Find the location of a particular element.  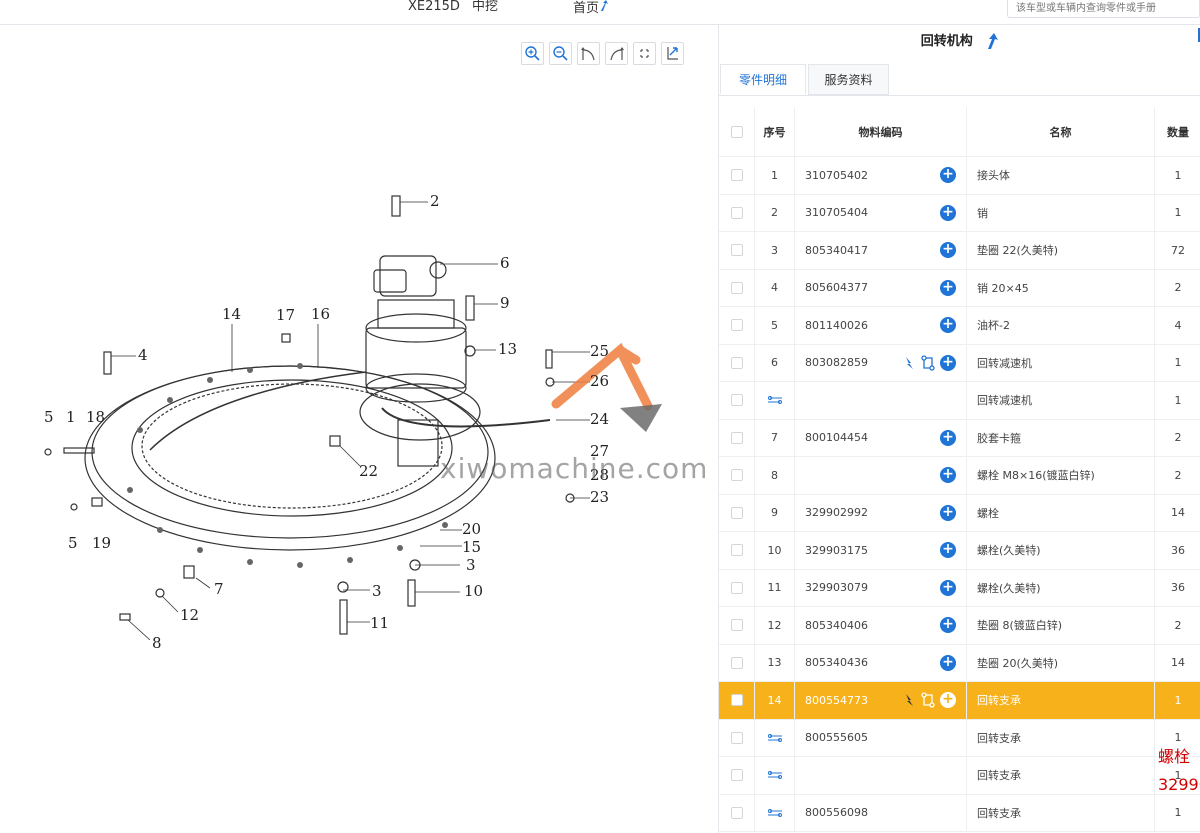

table-row: 12 805340406 + 垫圈 8(镀蓝白锌) 2 is located at coordinates (959, 626).